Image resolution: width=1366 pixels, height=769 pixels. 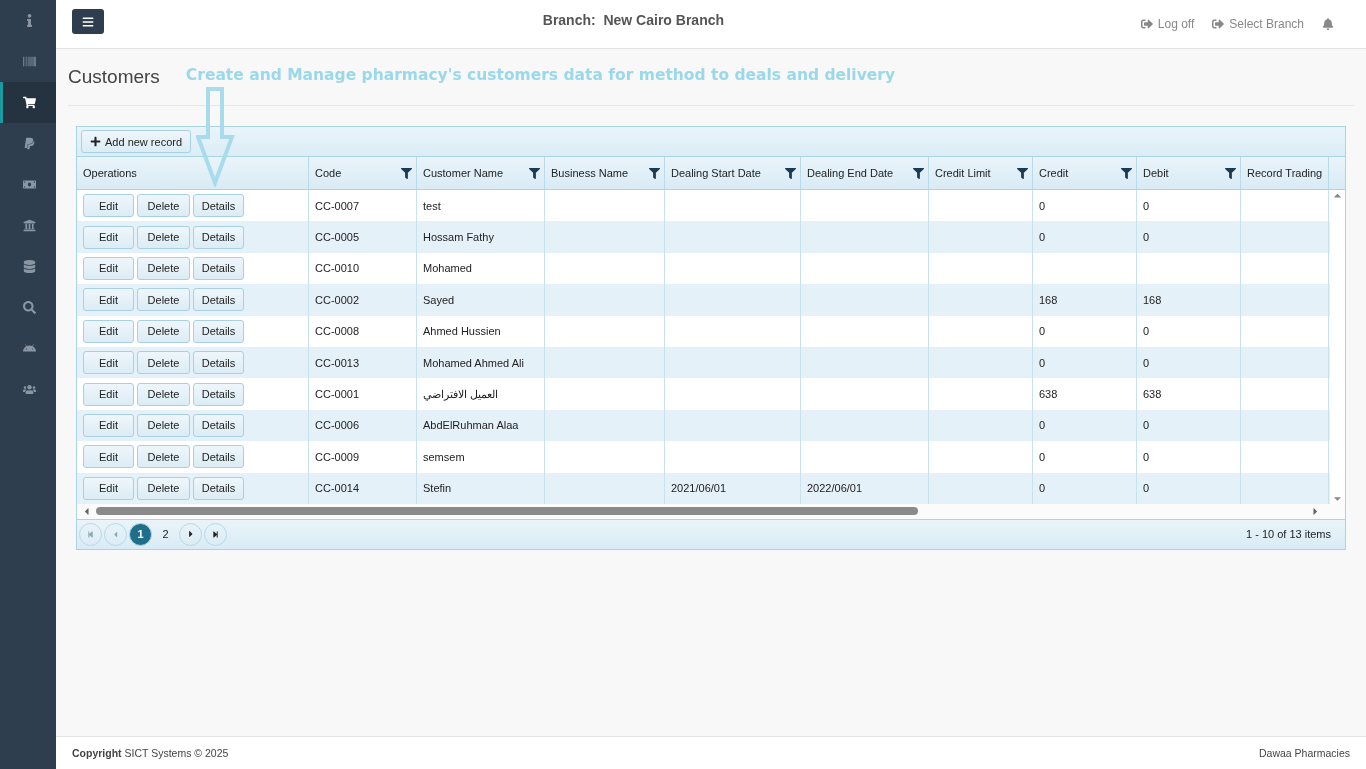 What do you see at coordinates (165, 534) in the screenshot?
I see `page-button: 2` at bounding box center [165, 534].